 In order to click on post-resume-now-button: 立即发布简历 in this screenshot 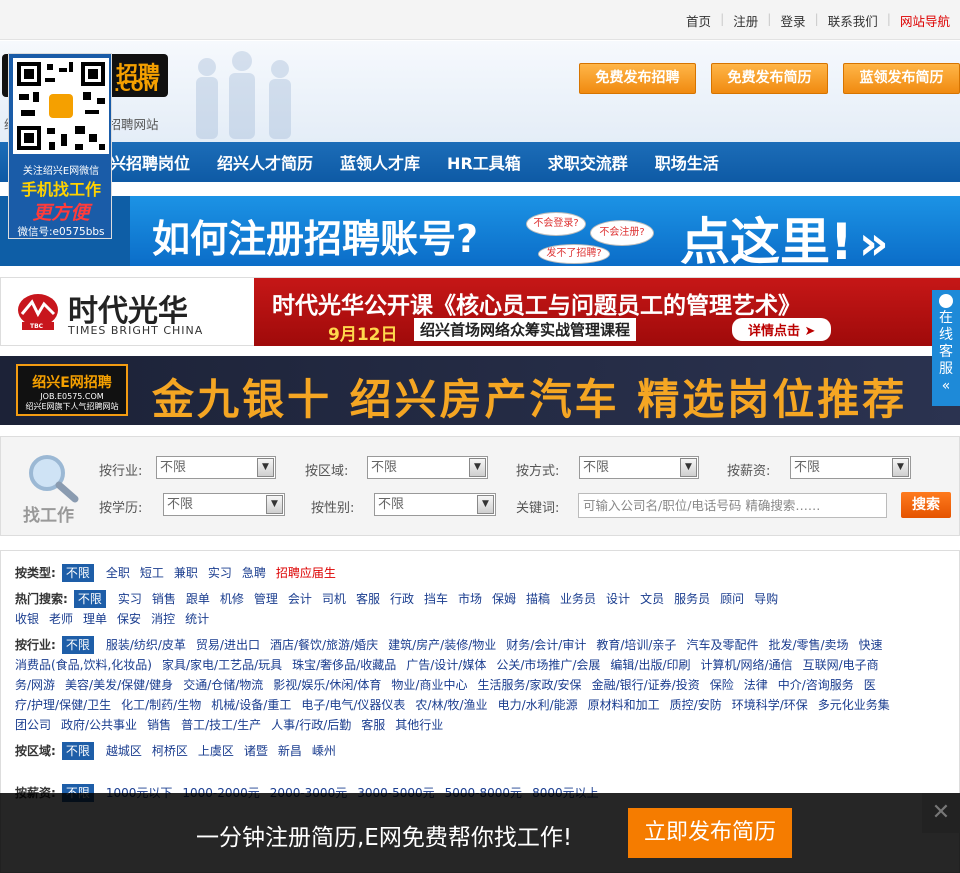, I will do `click(710, 833)`.